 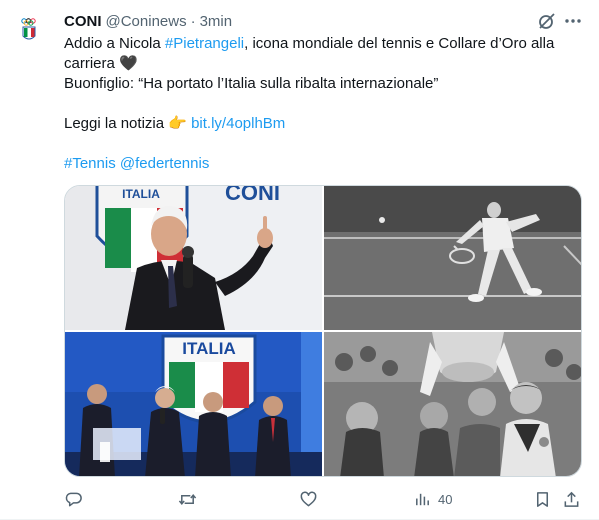 I want to click on tweet-actions: 40, so click(x=321, y=499).